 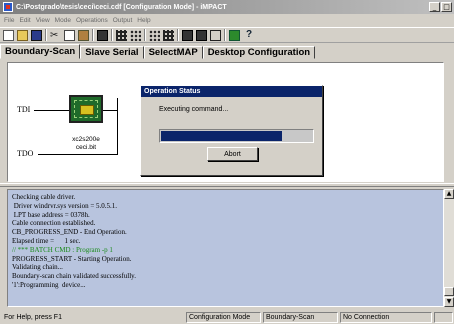 I want to click on cut-icon, so click(x=55, y=35).